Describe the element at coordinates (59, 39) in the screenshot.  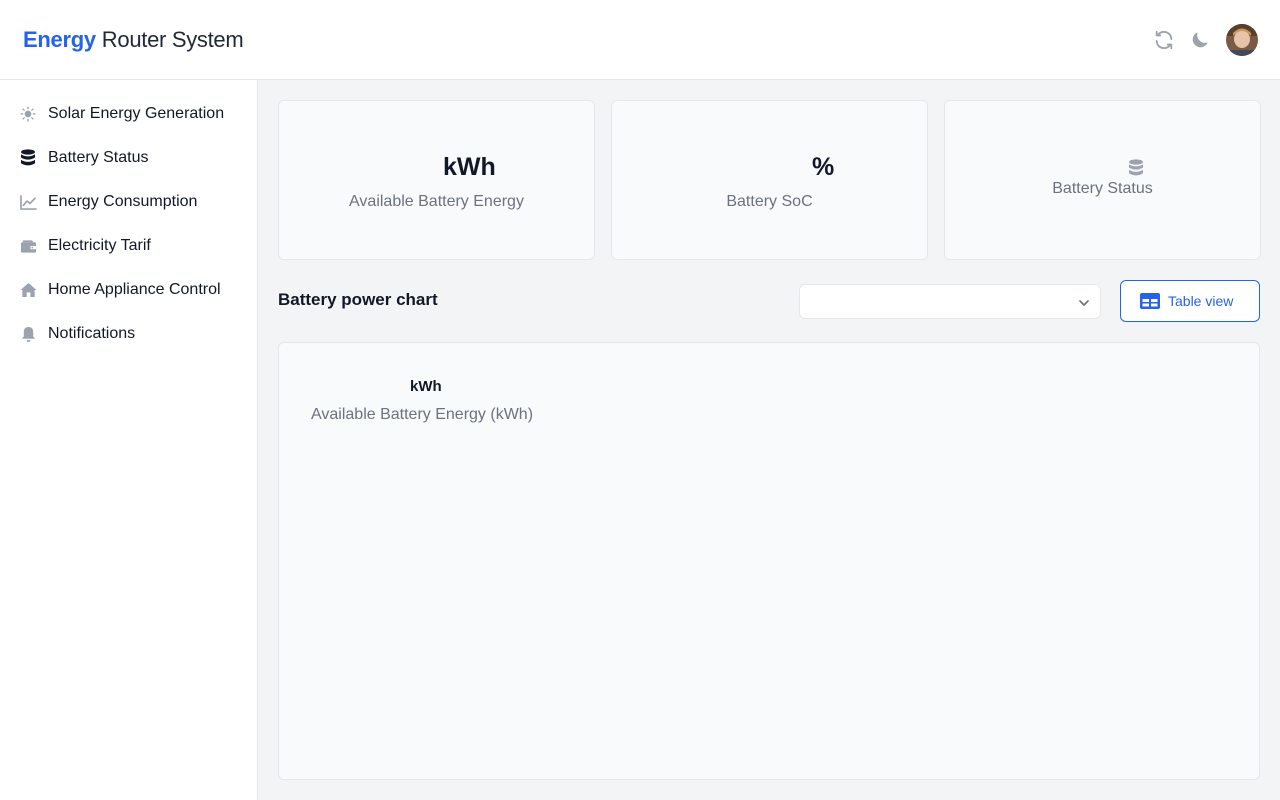
I see `app-title-accent: Energy` at that location.